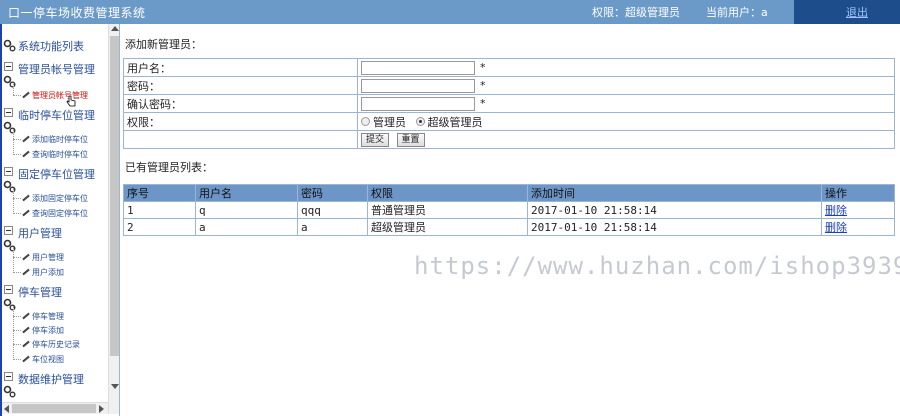 This screenshot has height=416, width=900. Describe the element at coordinates (60, 139) in the screenshot. I see `sidebar-item-label: 添加临时停车位` at that location.